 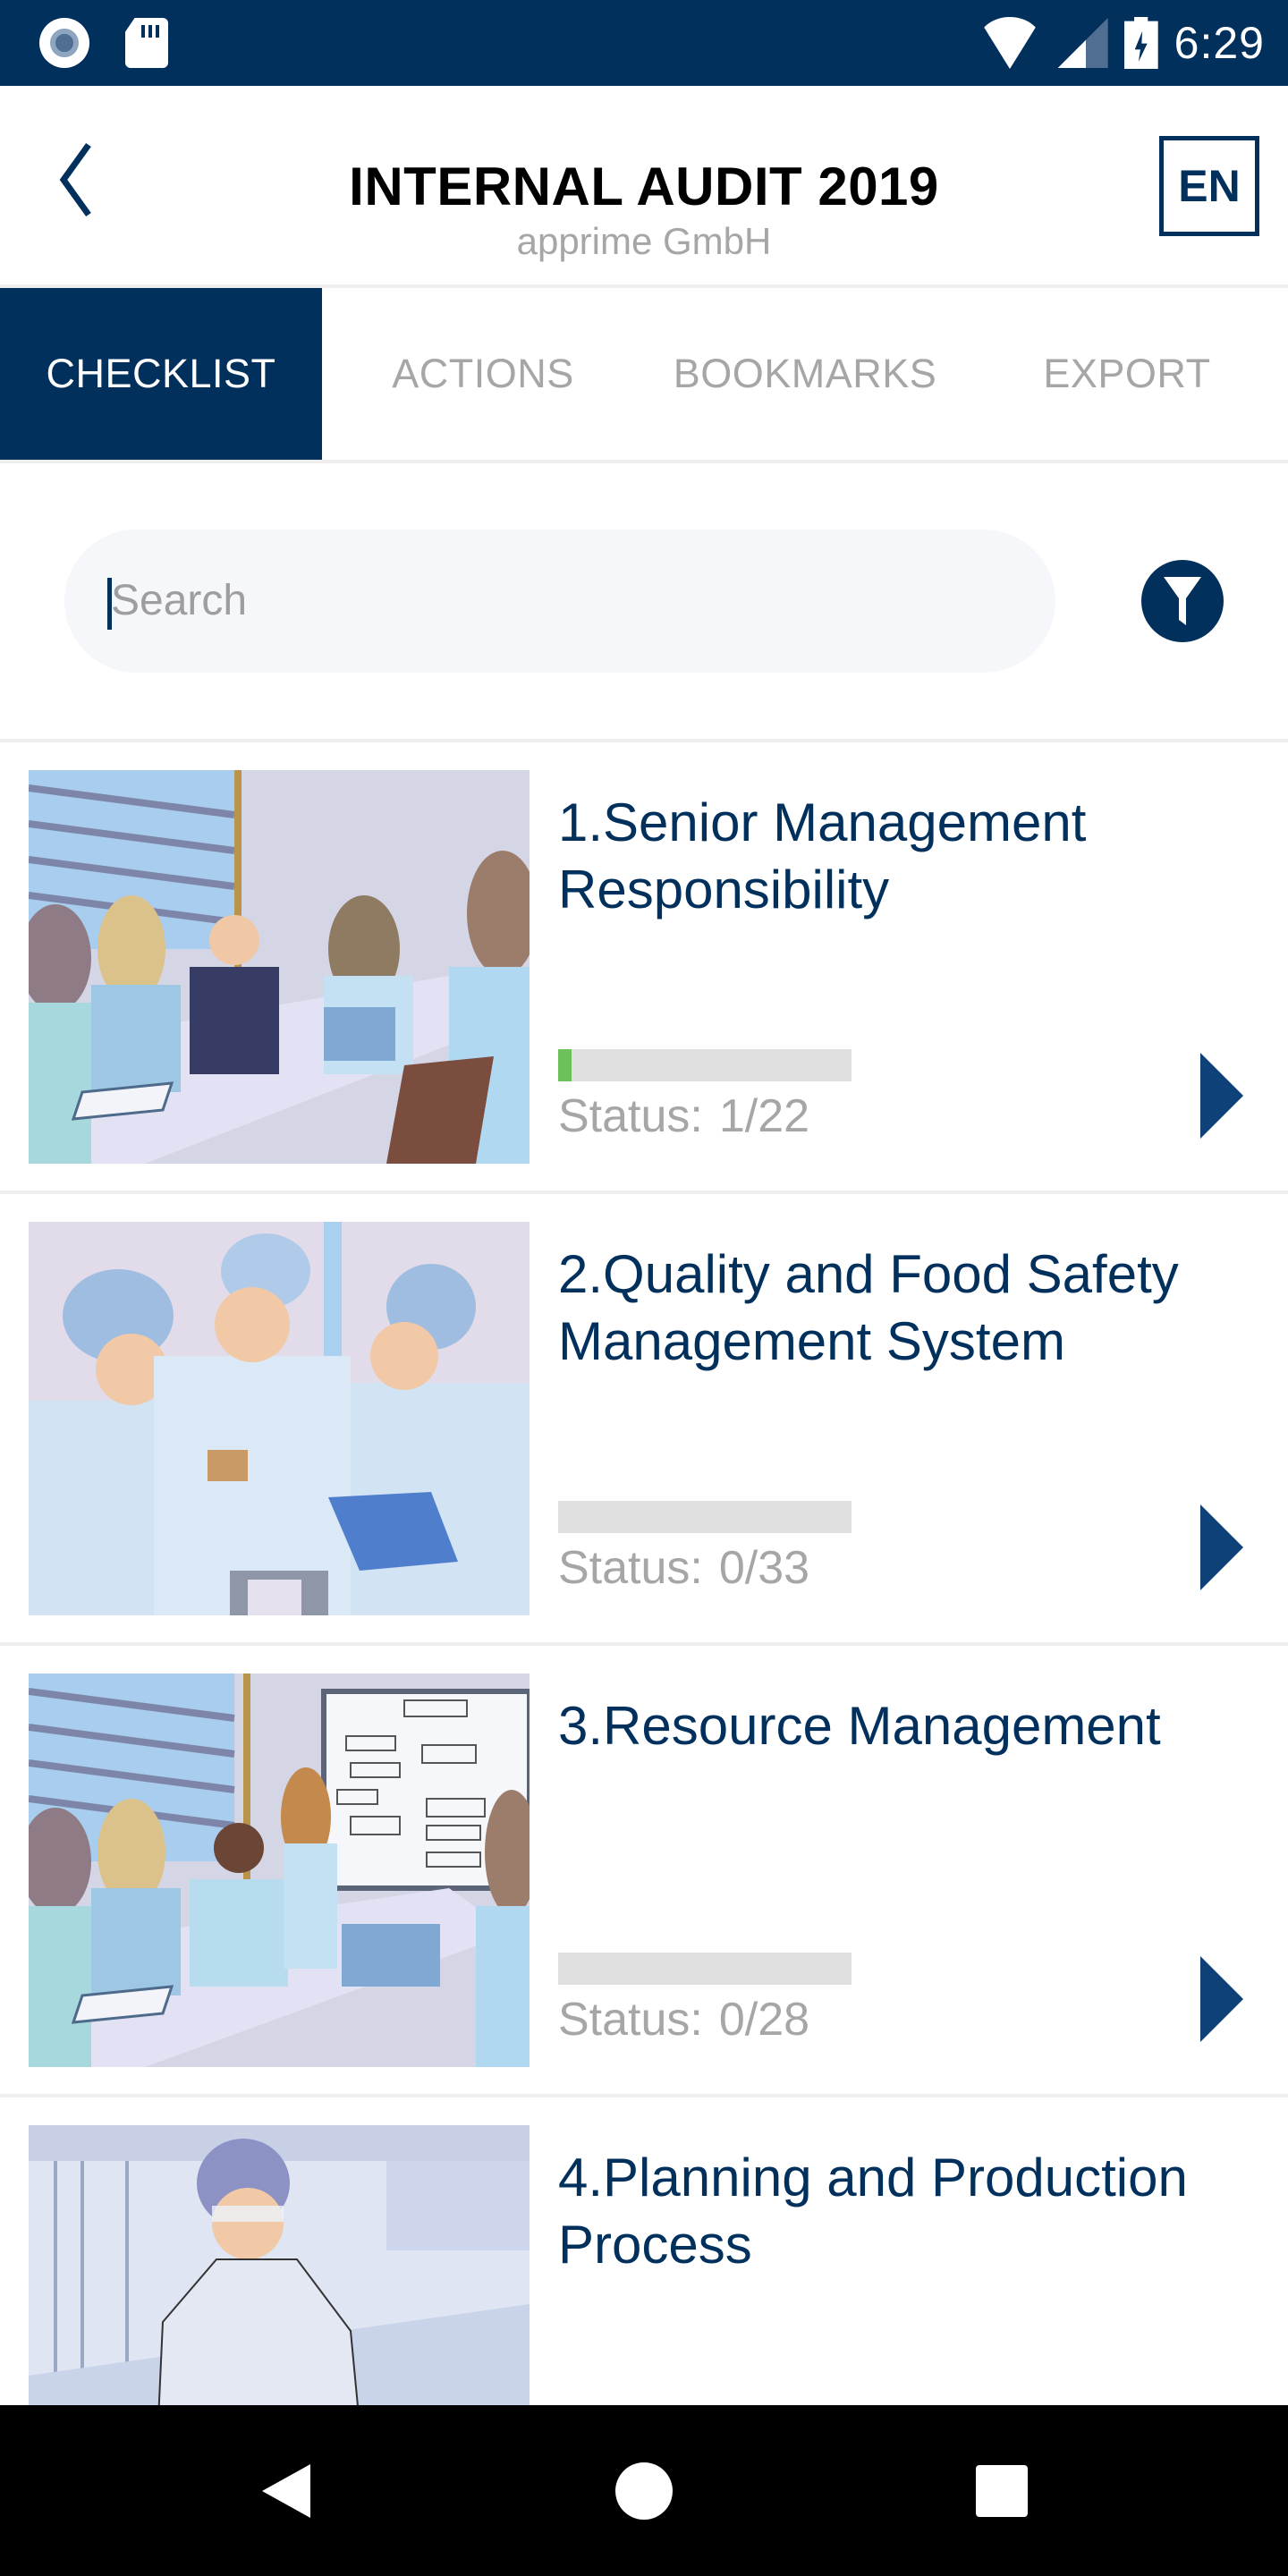 I want to click on search-section: Search, so click(x=644, y=602).